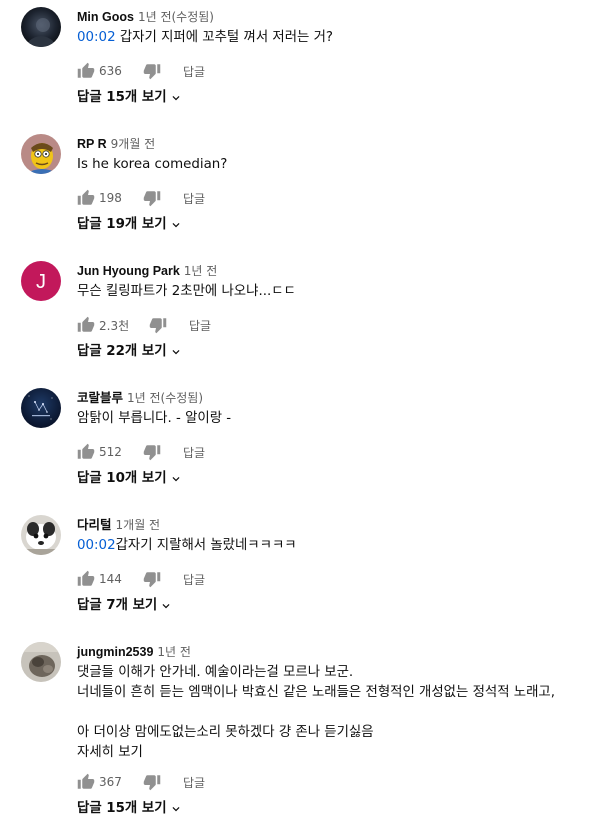 The image size is (605, 826). I want to click on read-more-link: 자세히 보기, so click(341, 753).